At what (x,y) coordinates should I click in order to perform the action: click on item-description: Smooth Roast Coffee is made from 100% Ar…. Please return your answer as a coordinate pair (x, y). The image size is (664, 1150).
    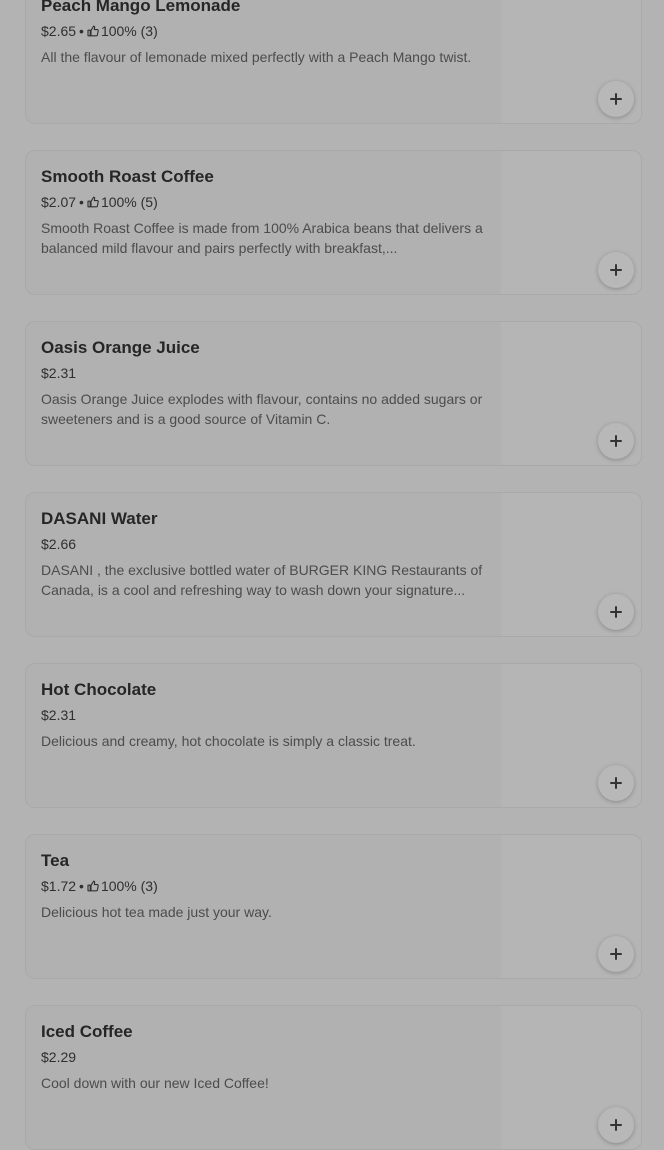
    Looking at the image, I should click on (262, 238).